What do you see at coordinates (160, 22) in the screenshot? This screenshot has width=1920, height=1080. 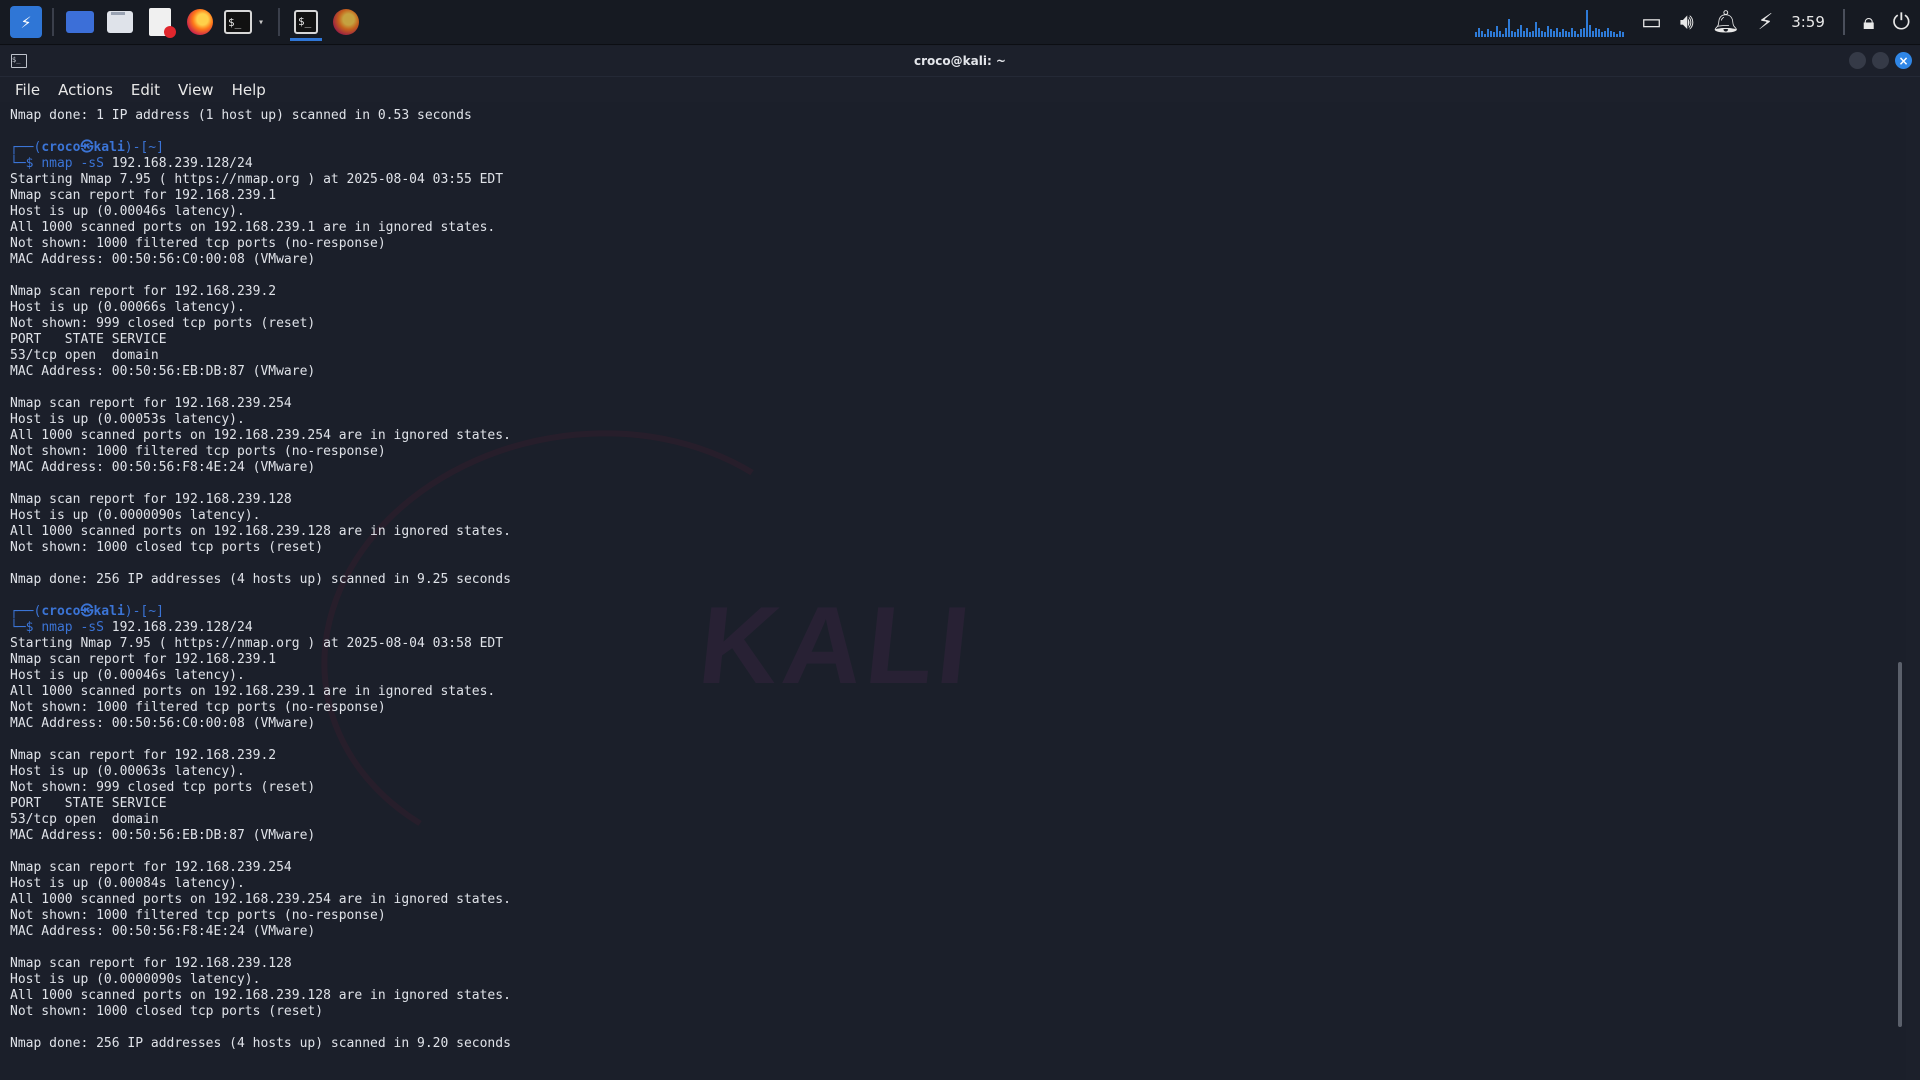 I see `text-editor-launcher` at bounding box center [160, 22].